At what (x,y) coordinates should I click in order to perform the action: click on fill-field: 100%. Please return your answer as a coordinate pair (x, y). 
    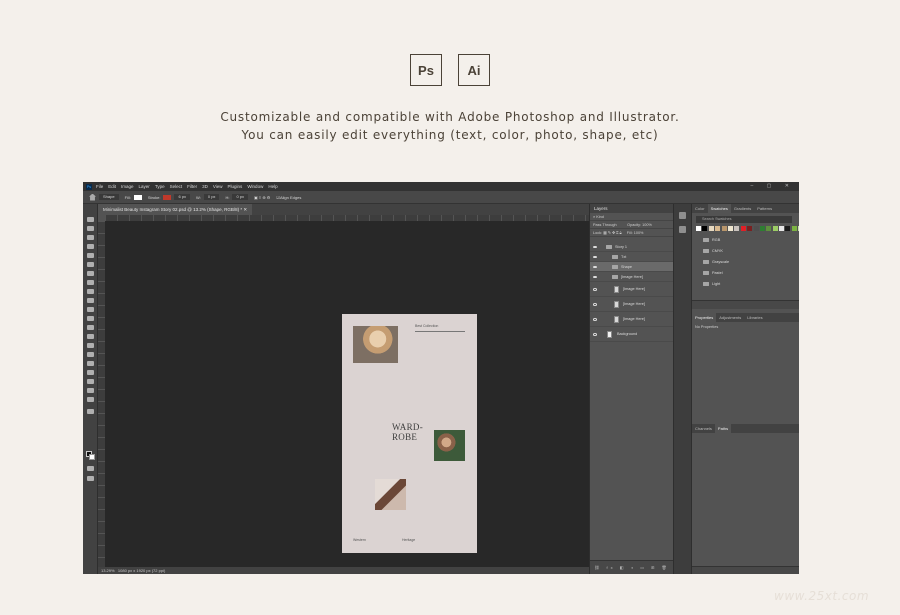
    Looking at the image, I should click on (639, 233).